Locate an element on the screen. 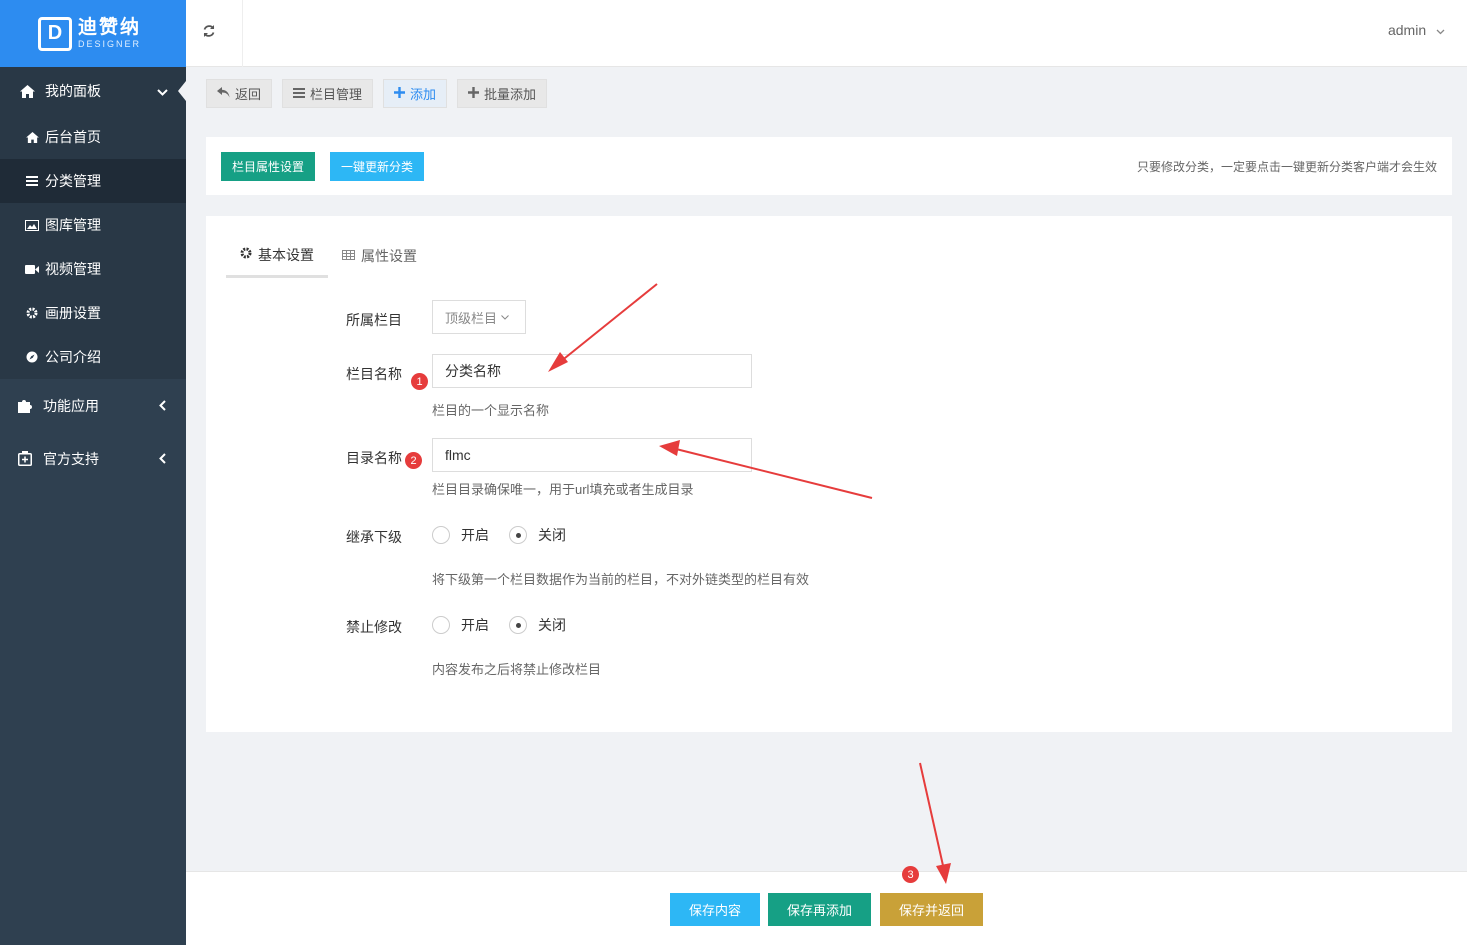  action-card: 栏目属性设置 一键更新分类 只要修改分类，一定要点击一键更新分类客户端才会生效 is located at coordinates (829, 166).